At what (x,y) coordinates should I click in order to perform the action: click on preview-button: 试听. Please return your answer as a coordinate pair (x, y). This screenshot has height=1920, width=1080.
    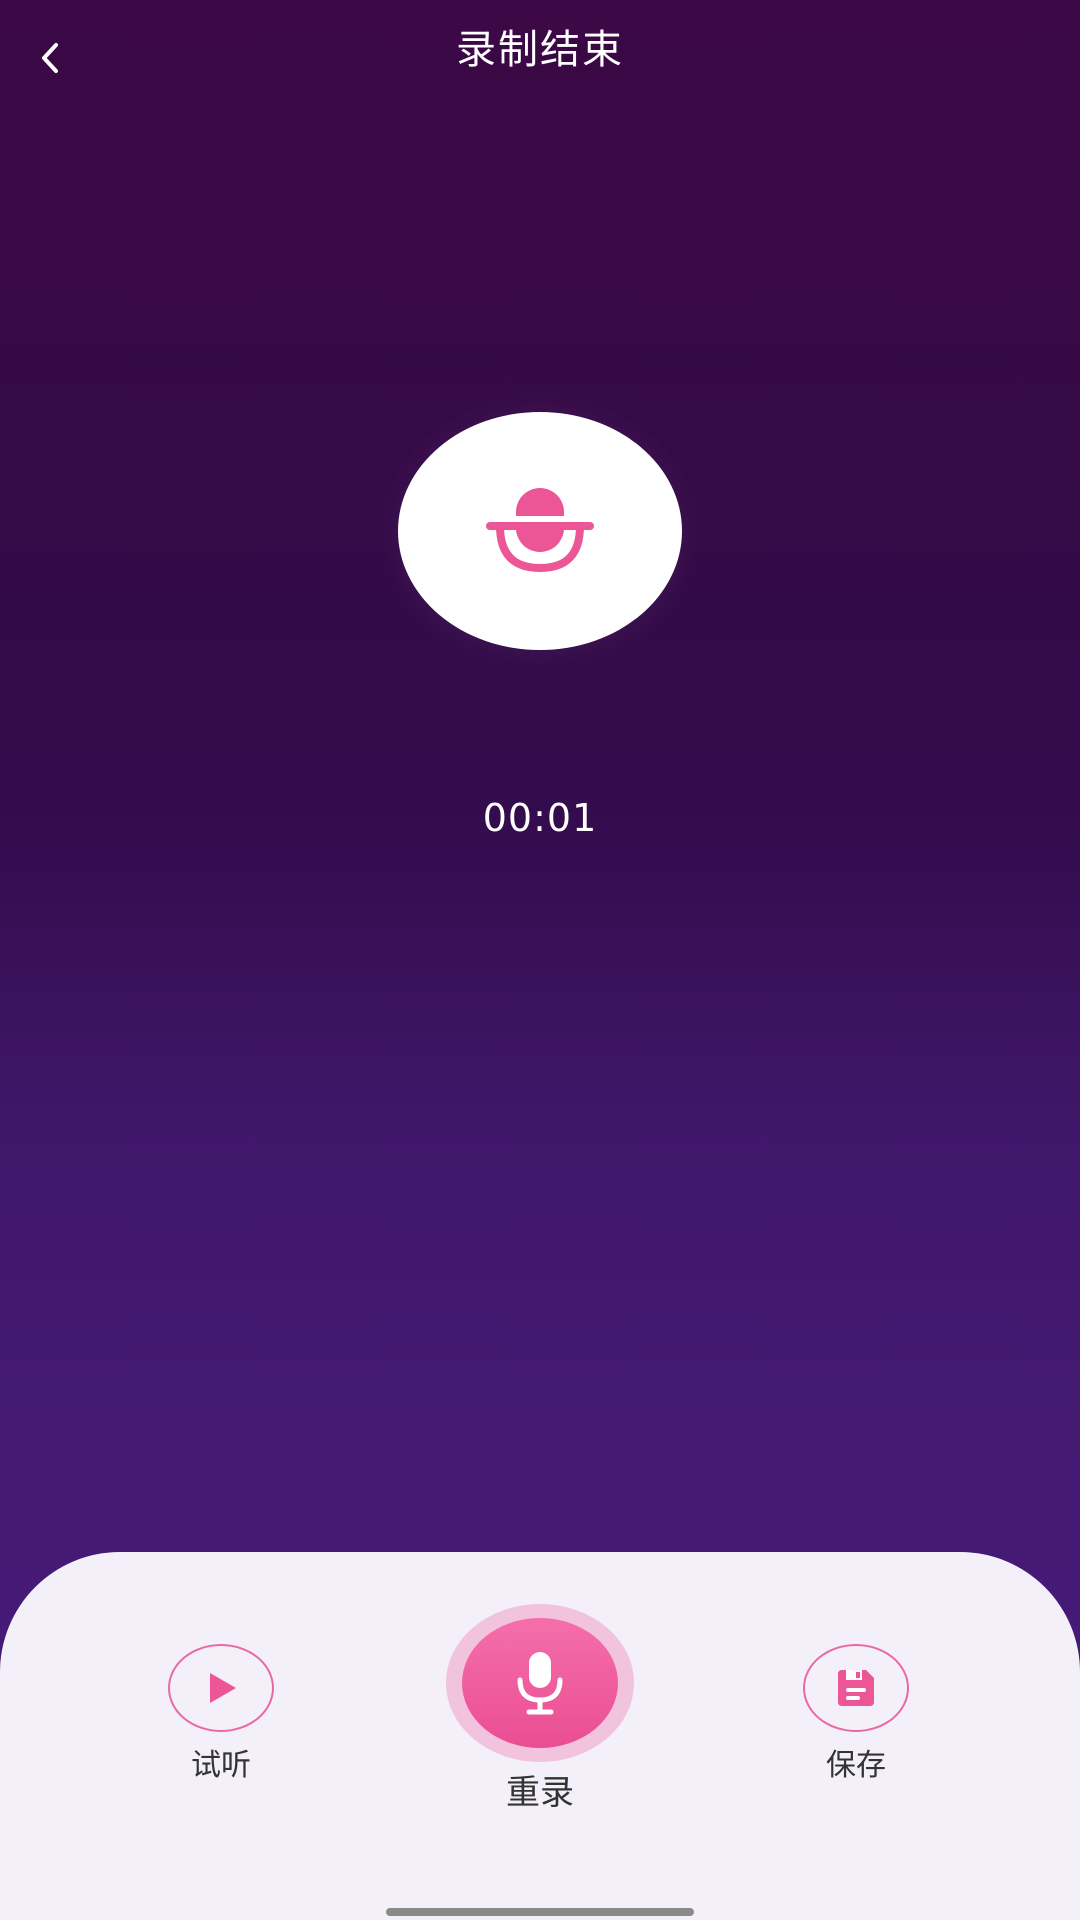
    Looking at the image, I should click on (221, 1715).